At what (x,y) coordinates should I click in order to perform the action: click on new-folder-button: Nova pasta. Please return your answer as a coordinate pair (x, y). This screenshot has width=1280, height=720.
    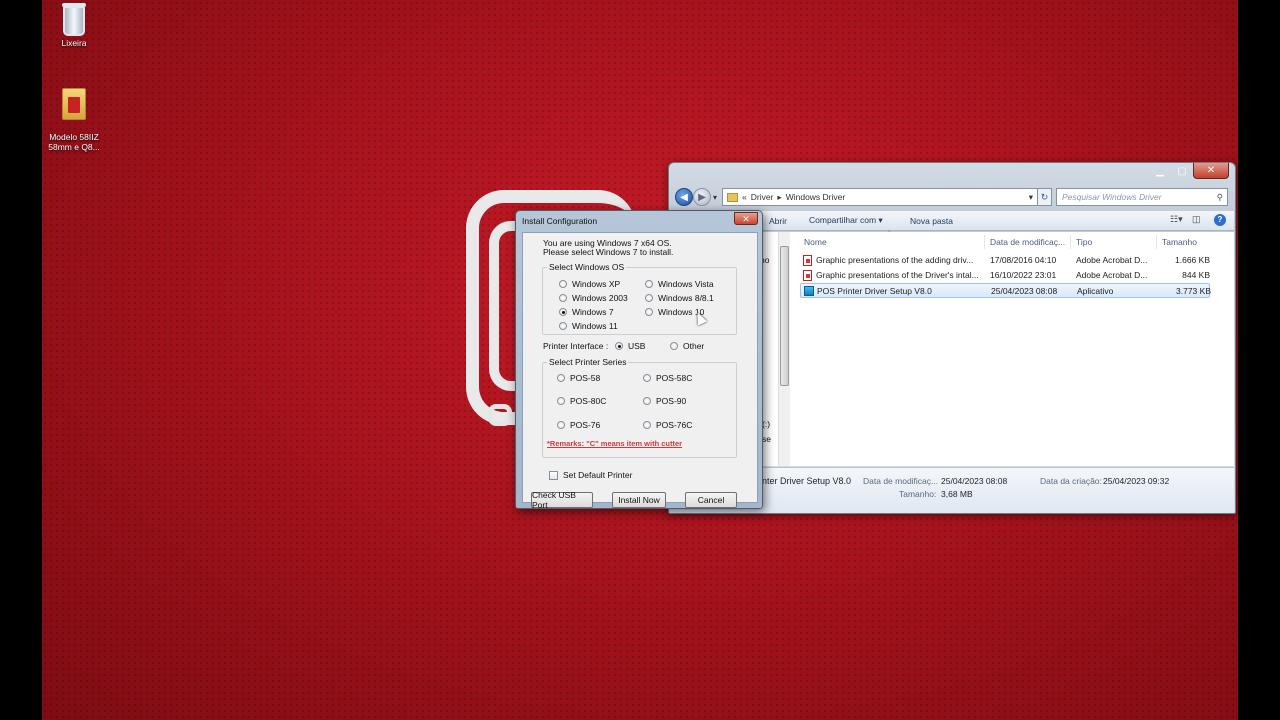
    Looking at the image, I should click on (931, 221).